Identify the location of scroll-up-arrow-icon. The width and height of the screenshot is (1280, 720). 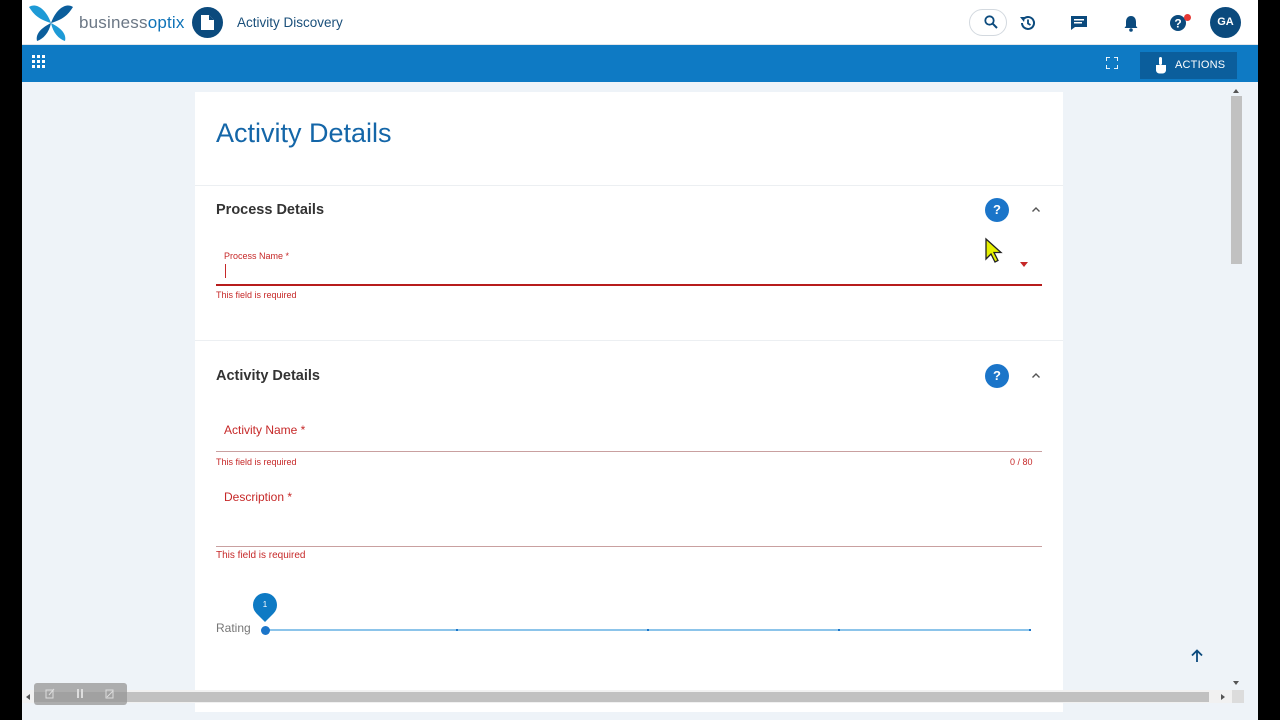
(1236, 91).